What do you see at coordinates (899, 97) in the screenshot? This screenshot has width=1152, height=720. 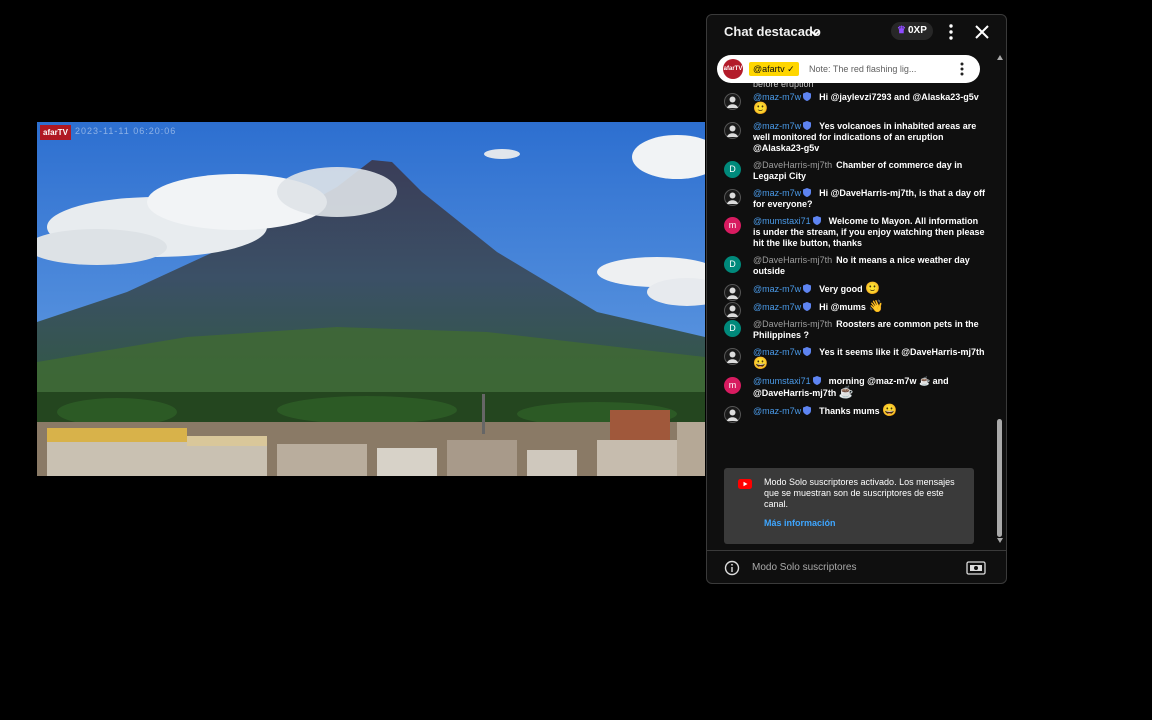 I see `message-text: Hi @jaylevzi7293 and @Alaska23-g5v` at bounding box center [899, 97].